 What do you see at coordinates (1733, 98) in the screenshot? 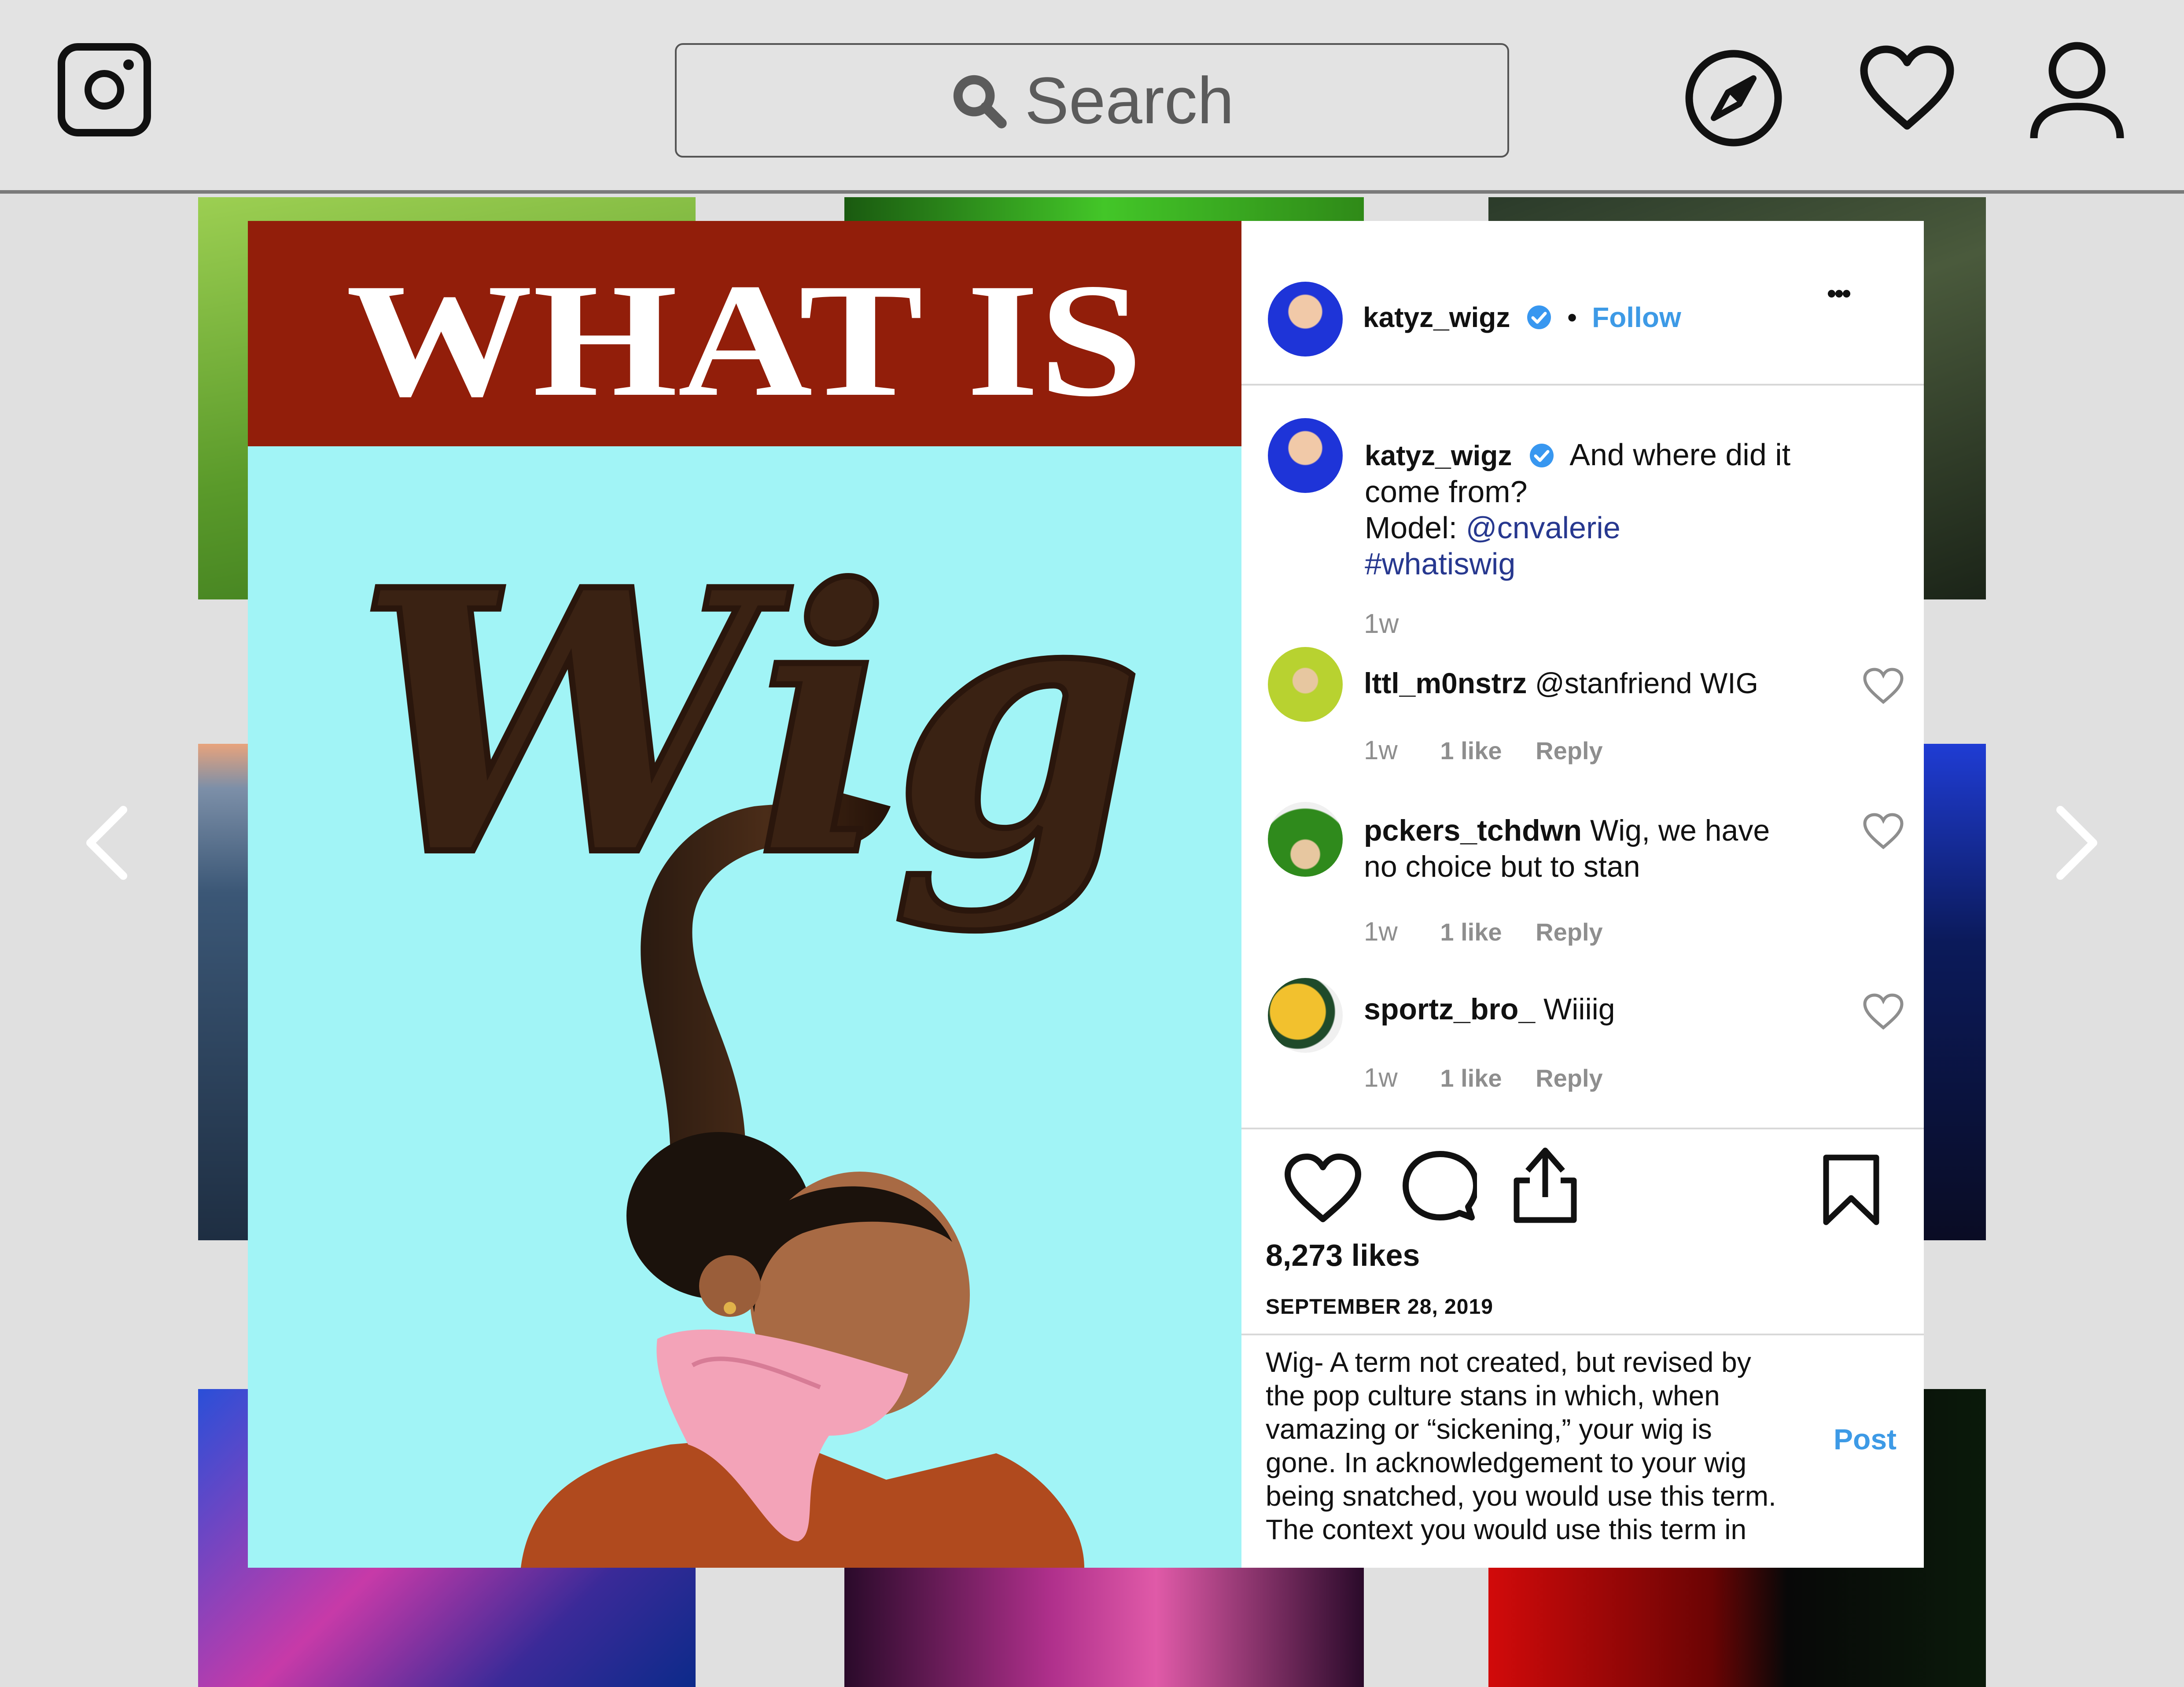
I see `compass-icon` at bounding box center [1733, 98].